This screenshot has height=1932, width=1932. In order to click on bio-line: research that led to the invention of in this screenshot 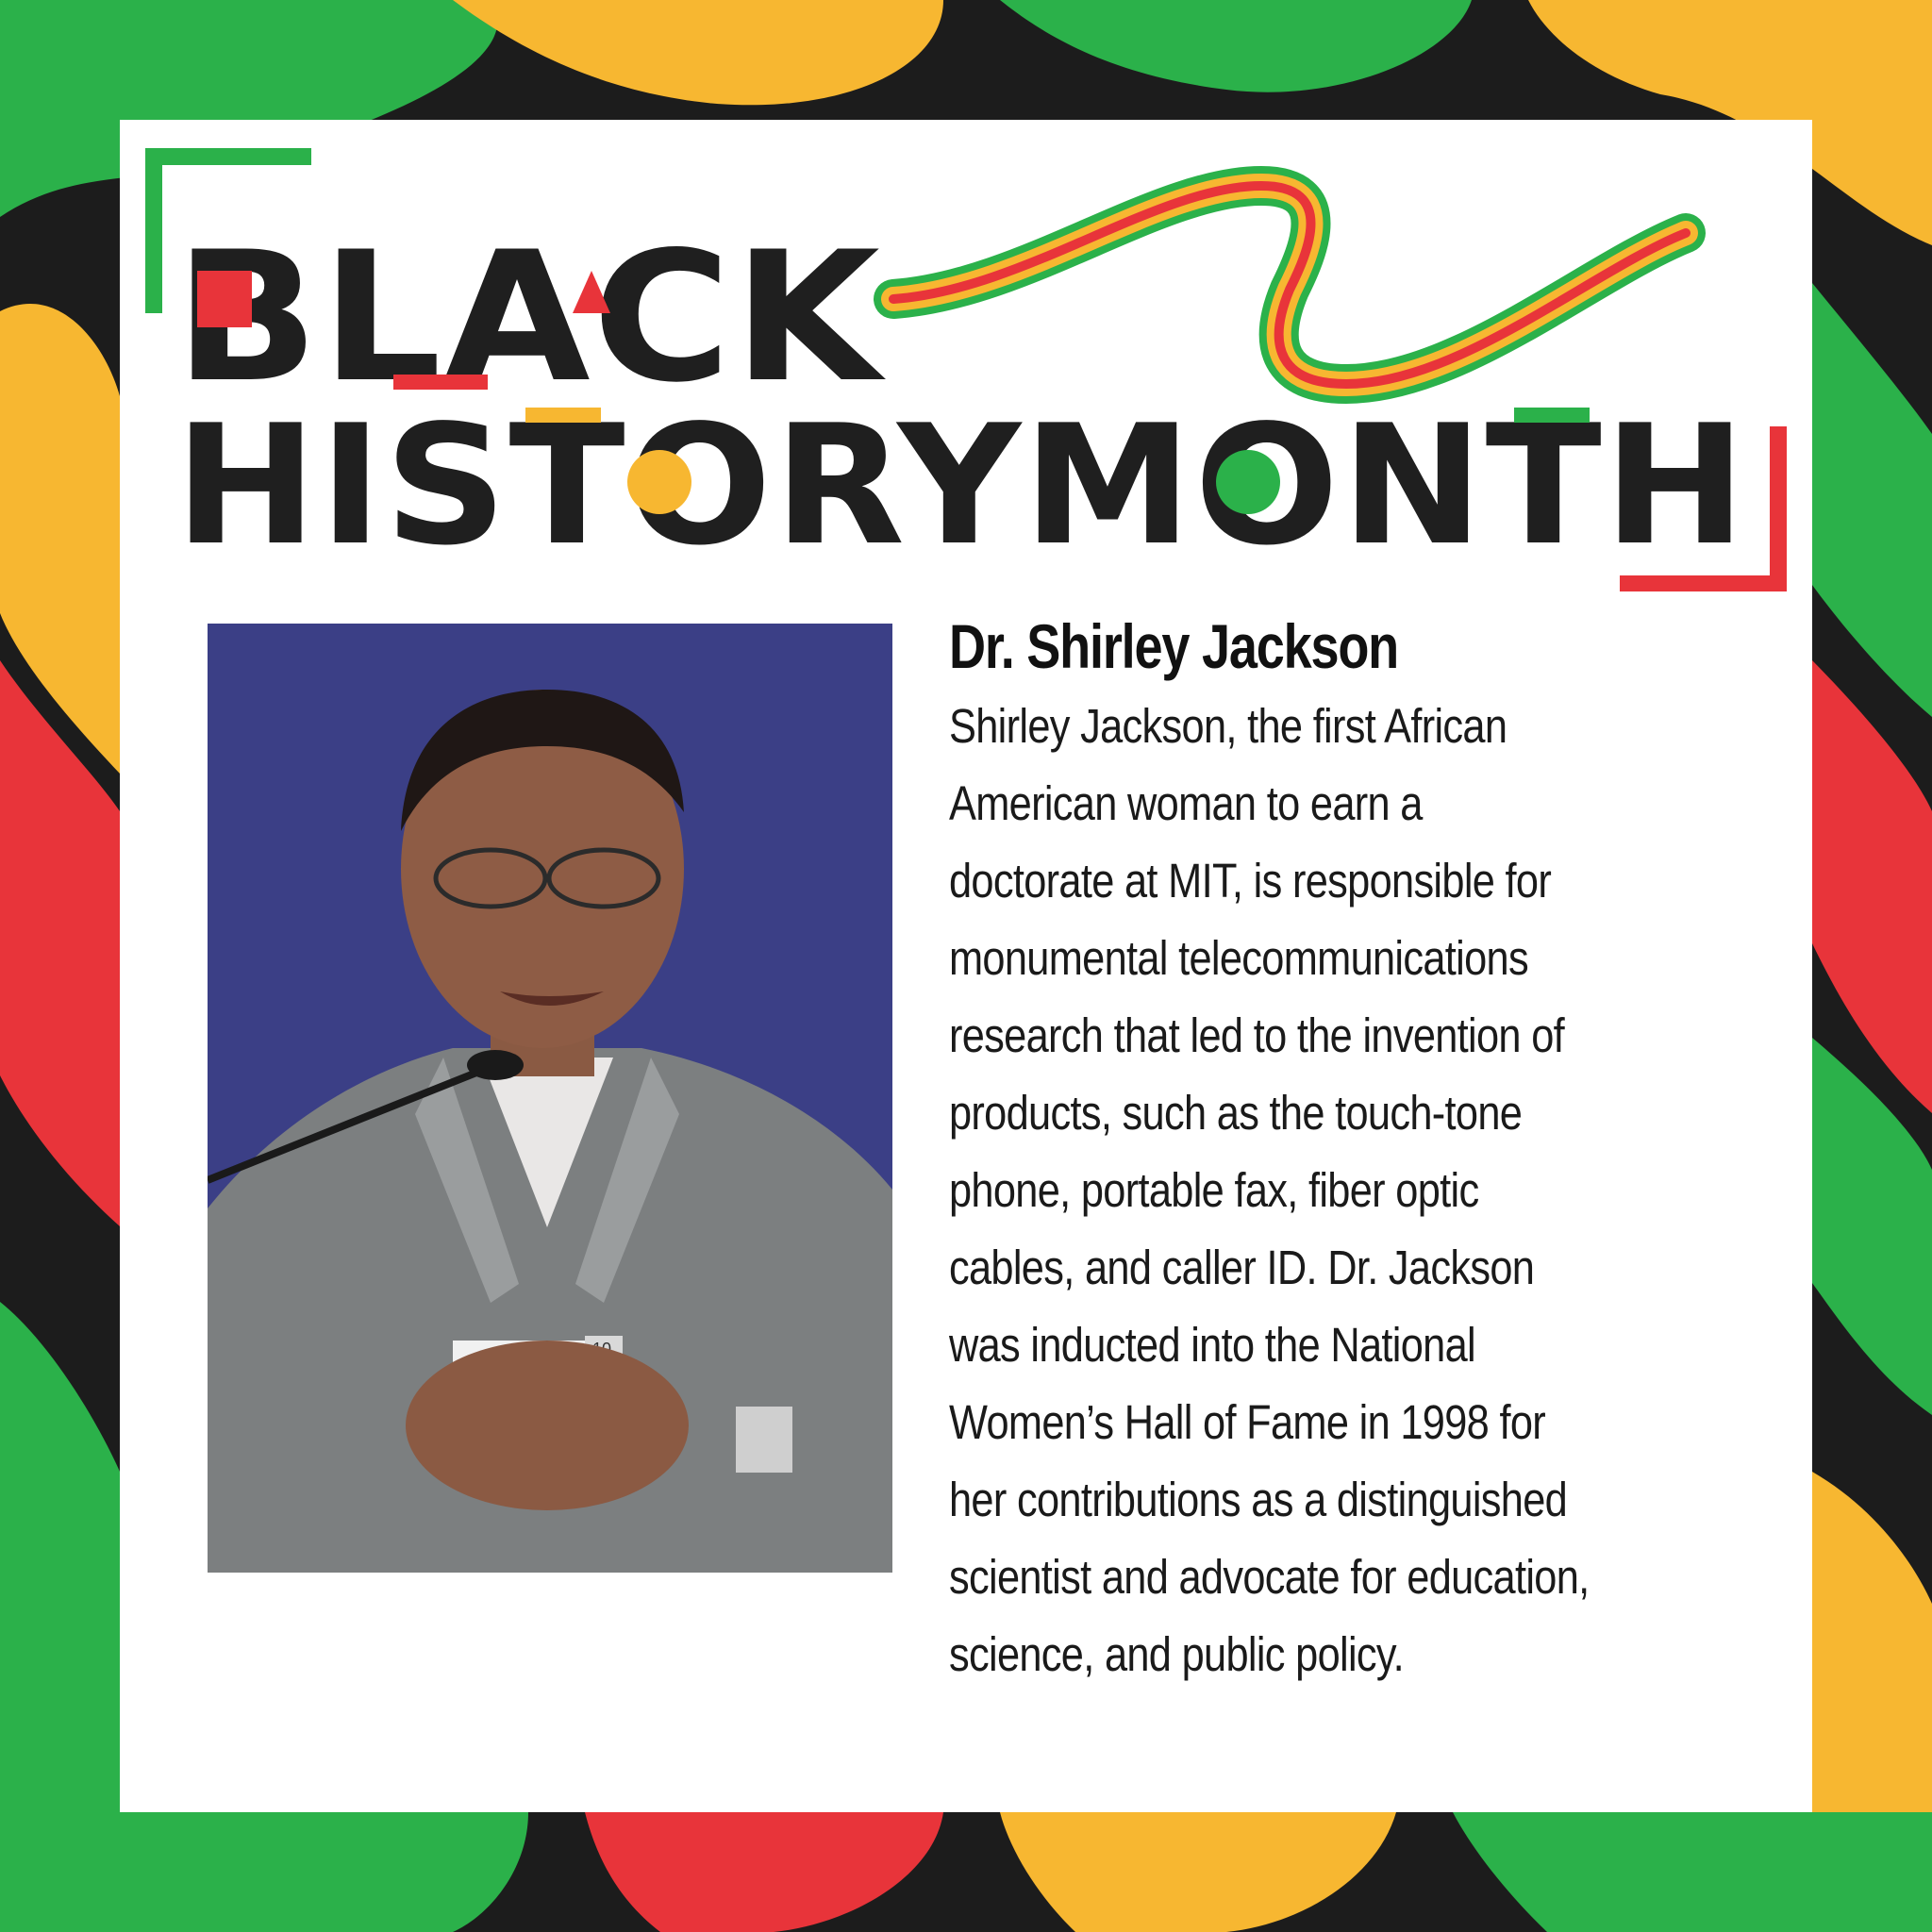, I will do `click(1257, 1035)`.